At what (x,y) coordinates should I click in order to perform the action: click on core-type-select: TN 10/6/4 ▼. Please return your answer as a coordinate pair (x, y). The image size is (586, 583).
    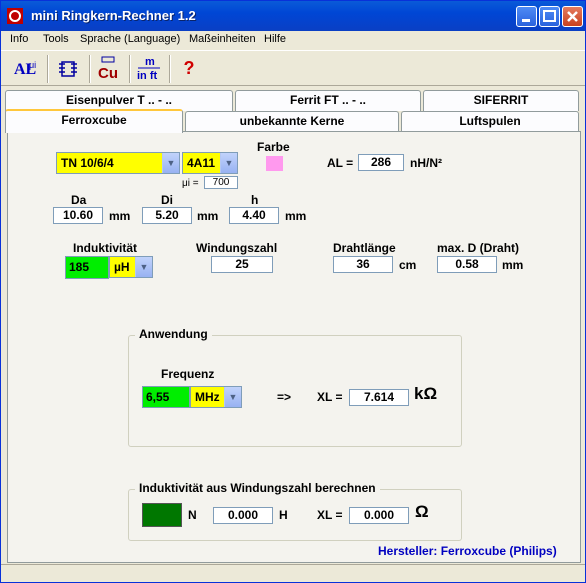
    Looking at the image, I should click on (118, 163).